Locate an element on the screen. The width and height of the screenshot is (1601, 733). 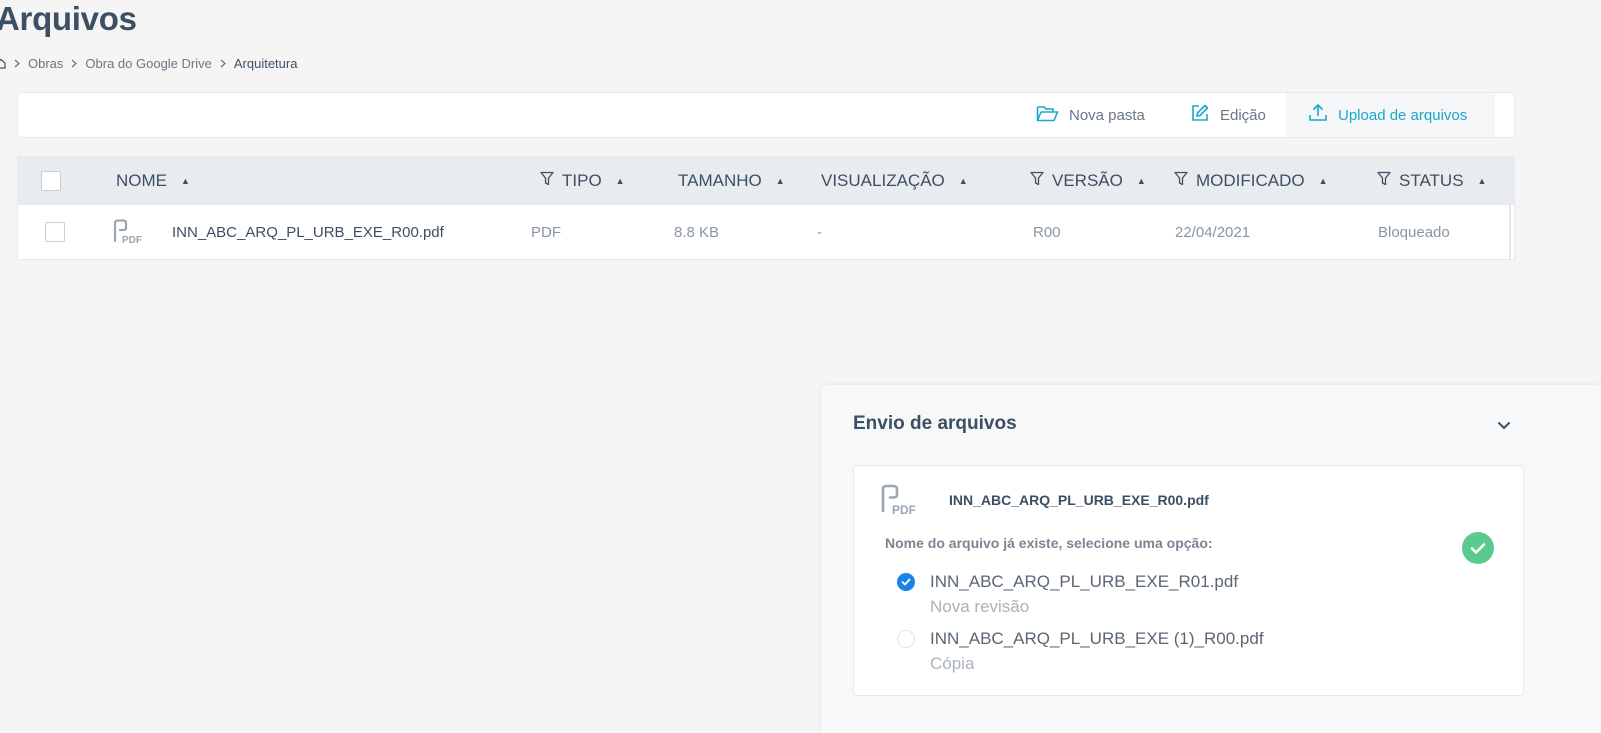
option-file-name: INN_ABC_ARQ_PL_URB_EXE_R01.pdf is located at coordinates (1084, 581).